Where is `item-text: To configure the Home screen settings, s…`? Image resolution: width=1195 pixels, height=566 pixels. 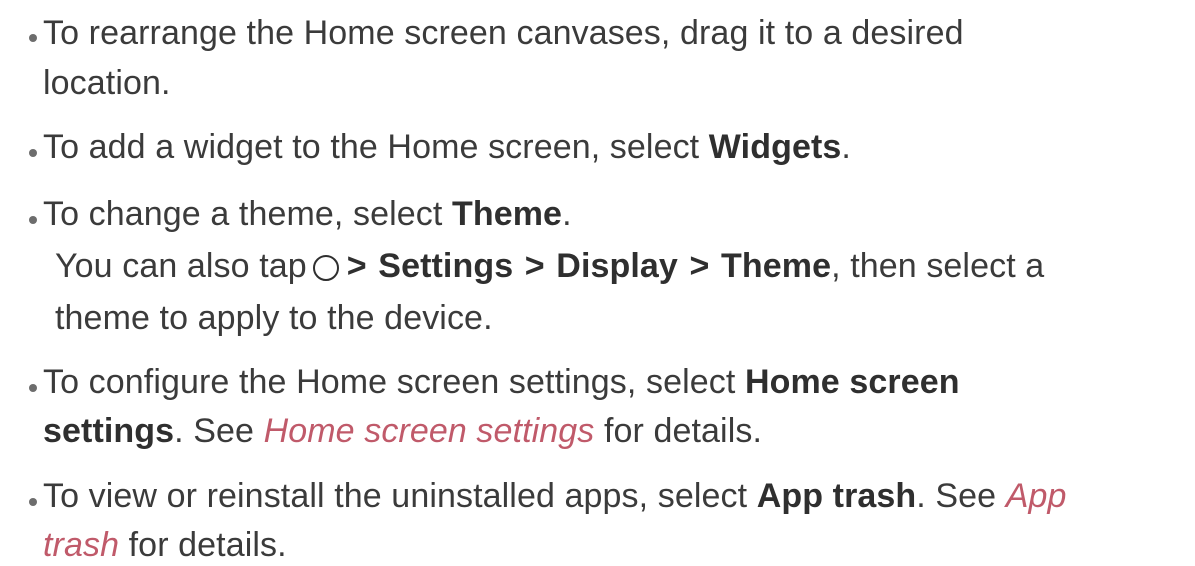 item-text: To configure the Home screen settings, s… is located at coordinates (394, 382).